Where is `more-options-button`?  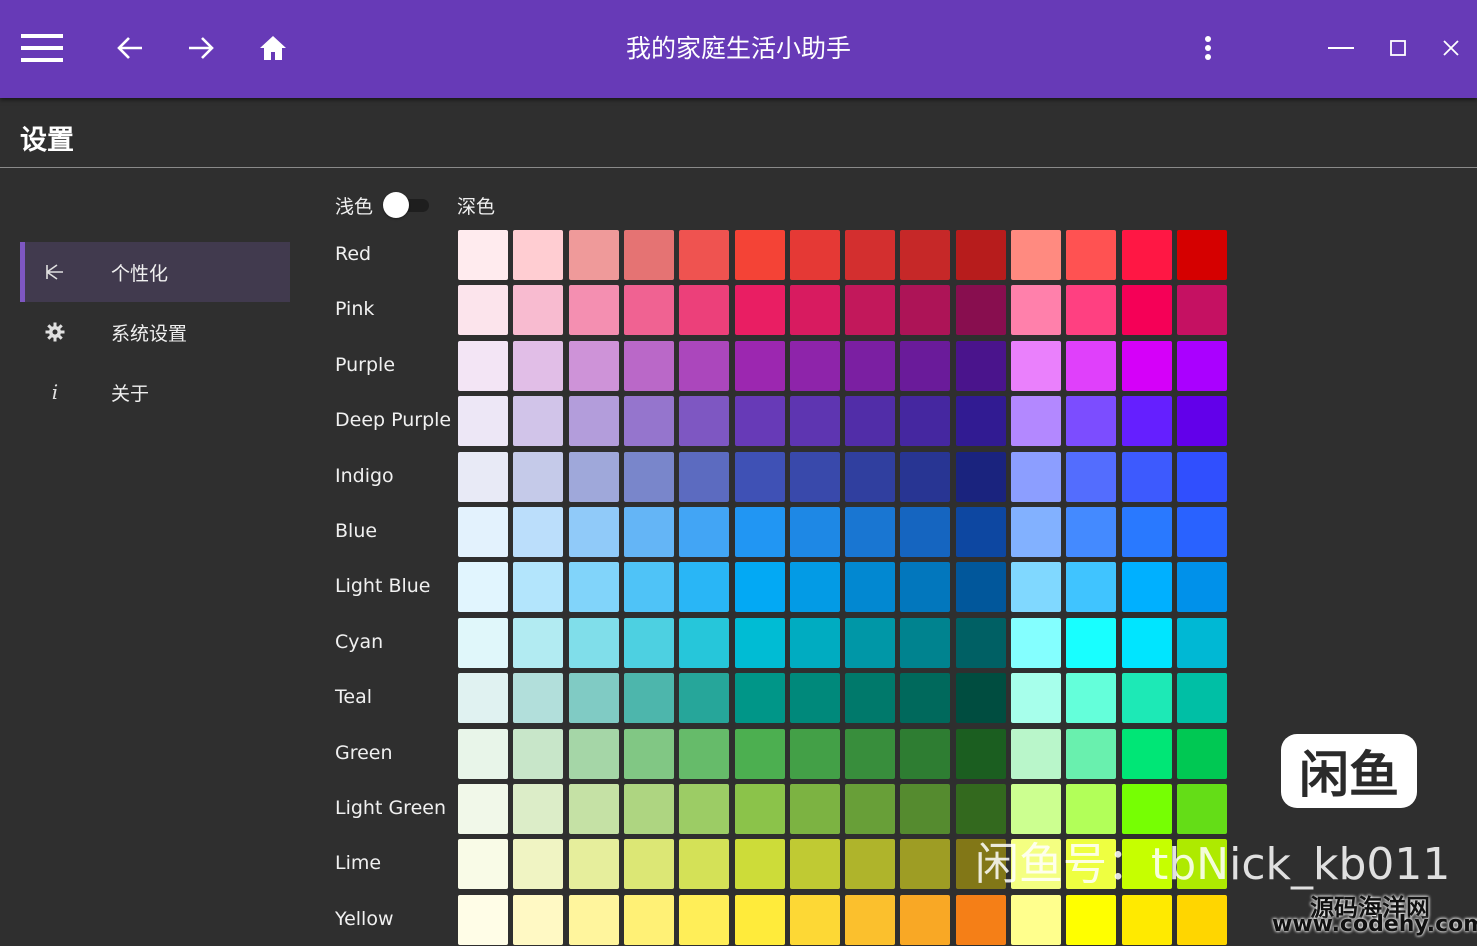 more-options-button is located at coordinates (1208, 48).